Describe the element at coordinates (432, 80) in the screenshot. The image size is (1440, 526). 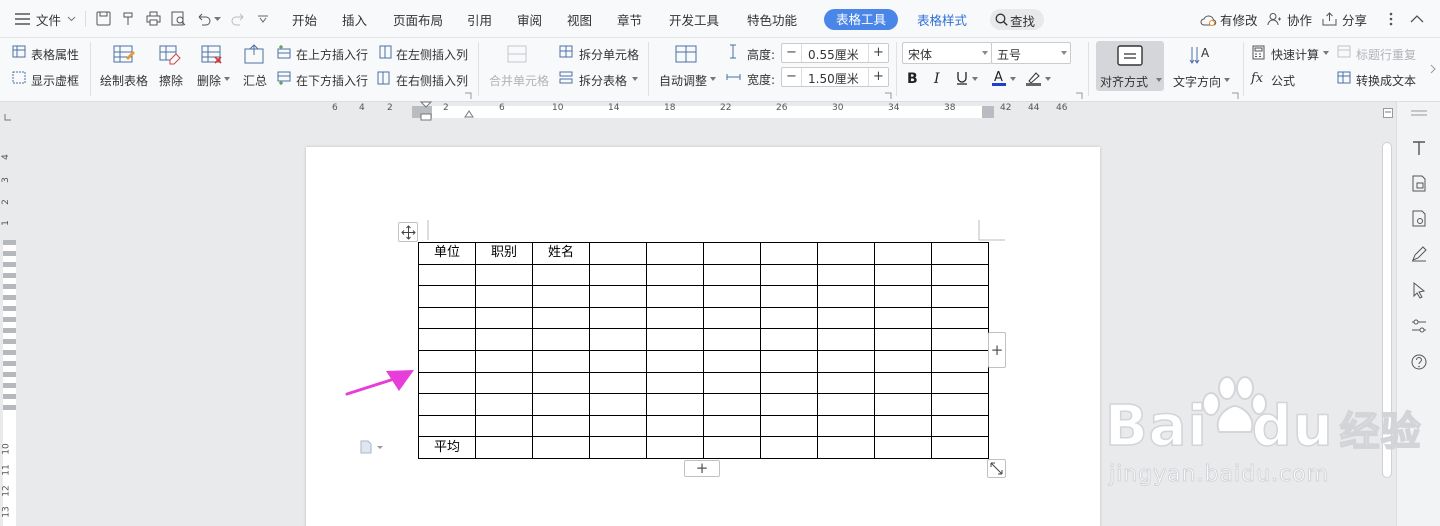
I see `insert-column-right-button: 在右侧插入列` at that location.